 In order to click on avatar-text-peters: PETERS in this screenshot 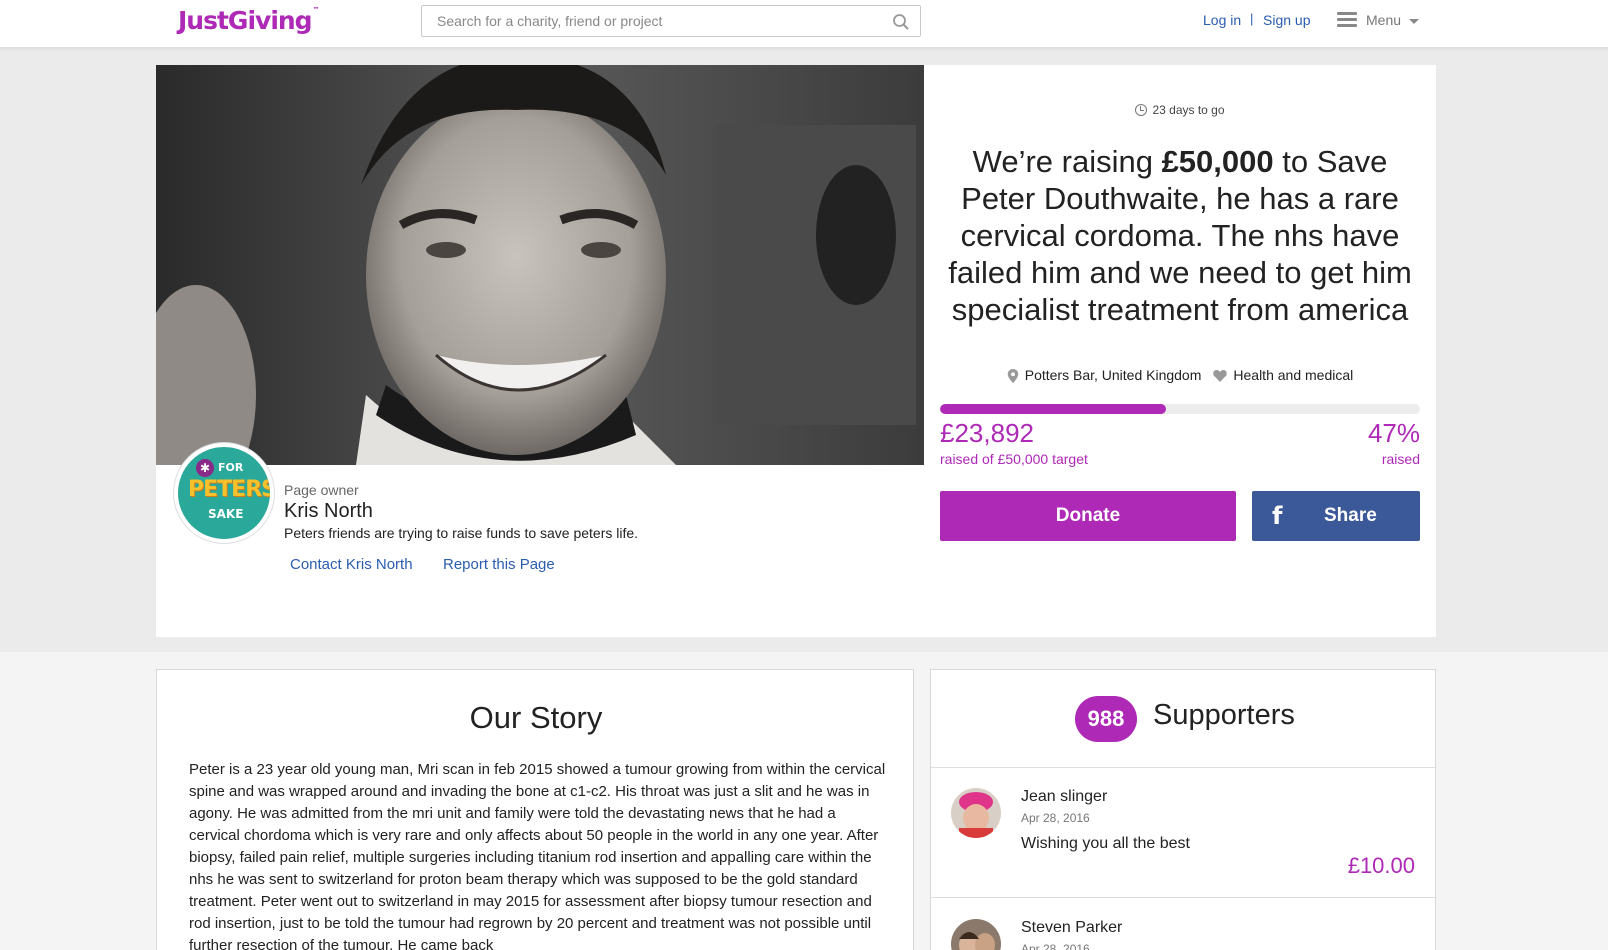, I will do `click(231, 489)`.